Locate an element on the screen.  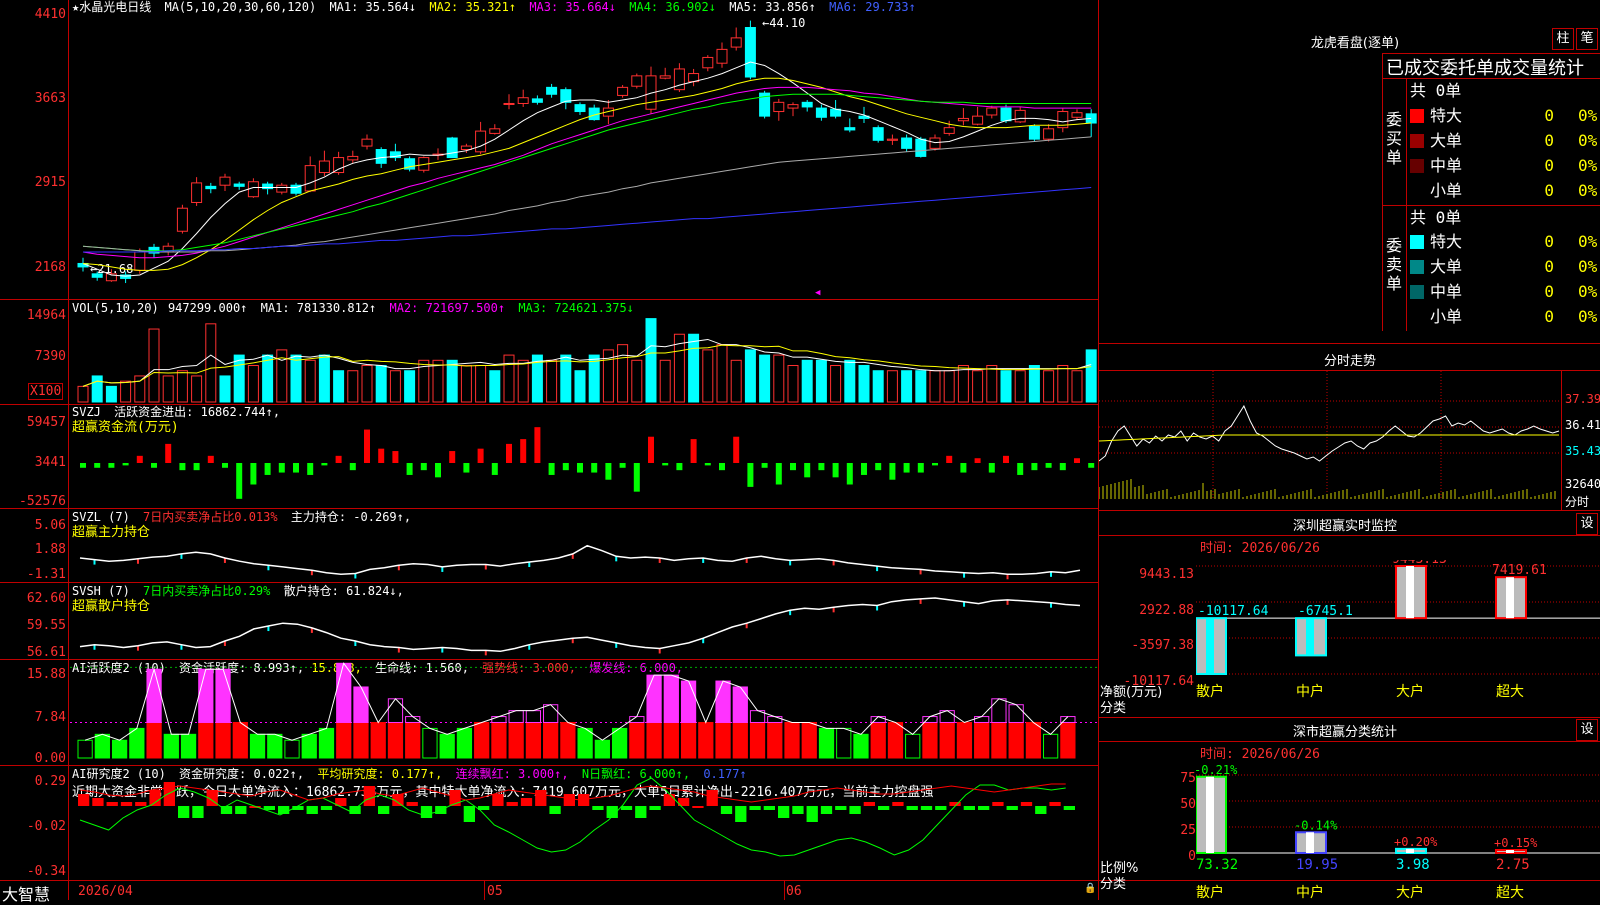
svzj-title: SVZJ is located at coordinates (86, 412).